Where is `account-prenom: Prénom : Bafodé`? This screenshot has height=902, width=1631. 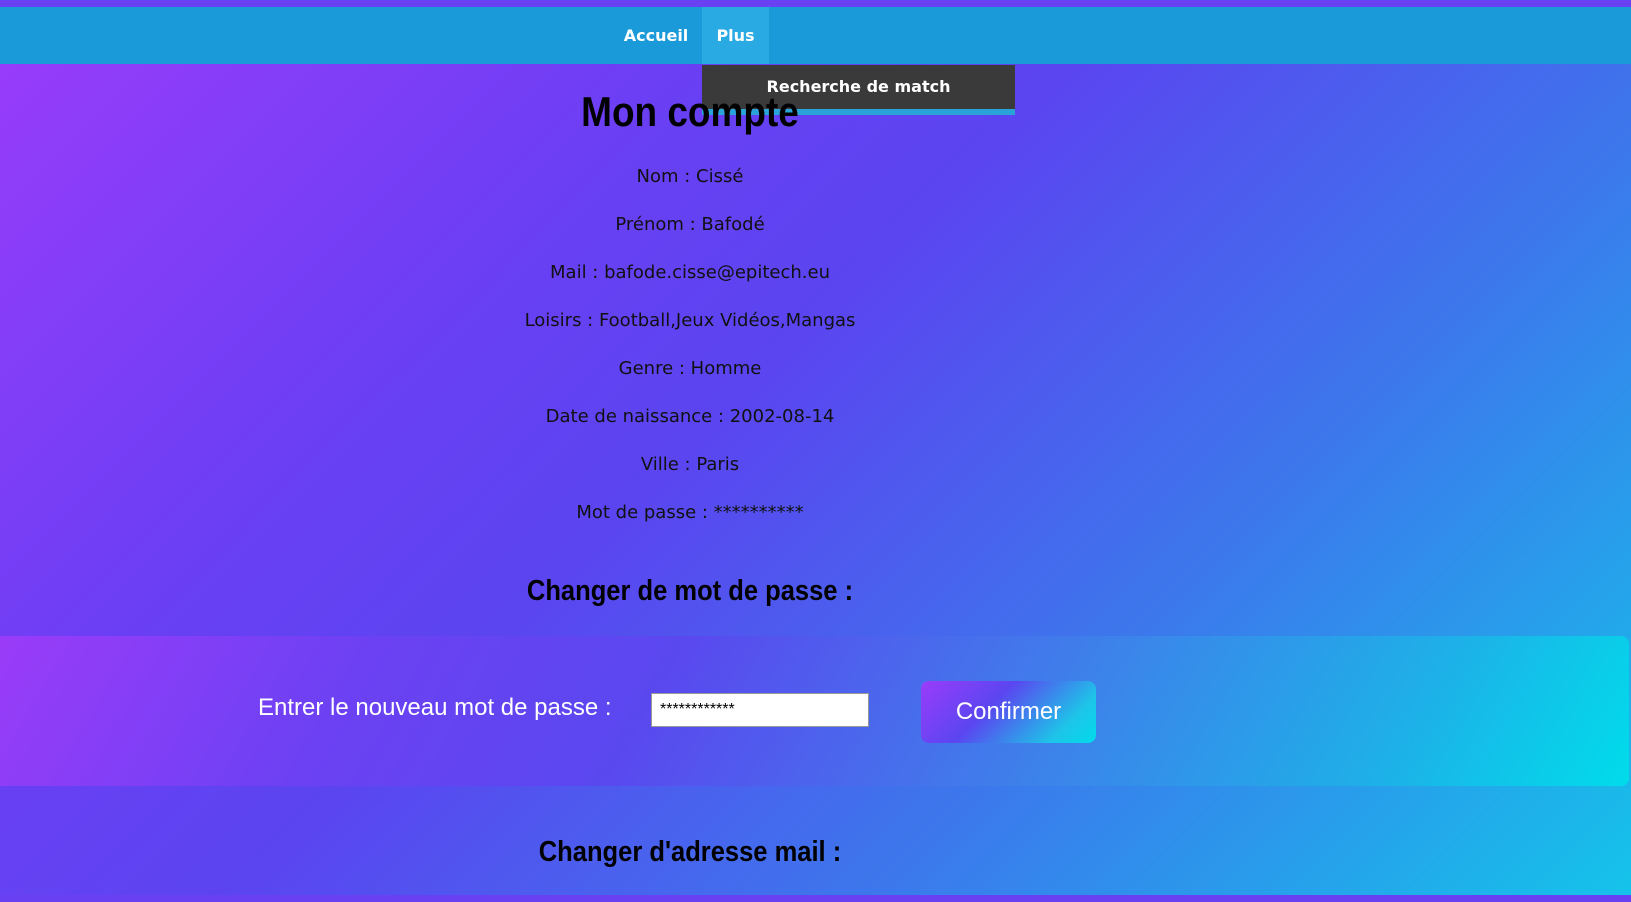 account-prenom: Prénom : Bafodé is located at coordinates (690, 224).